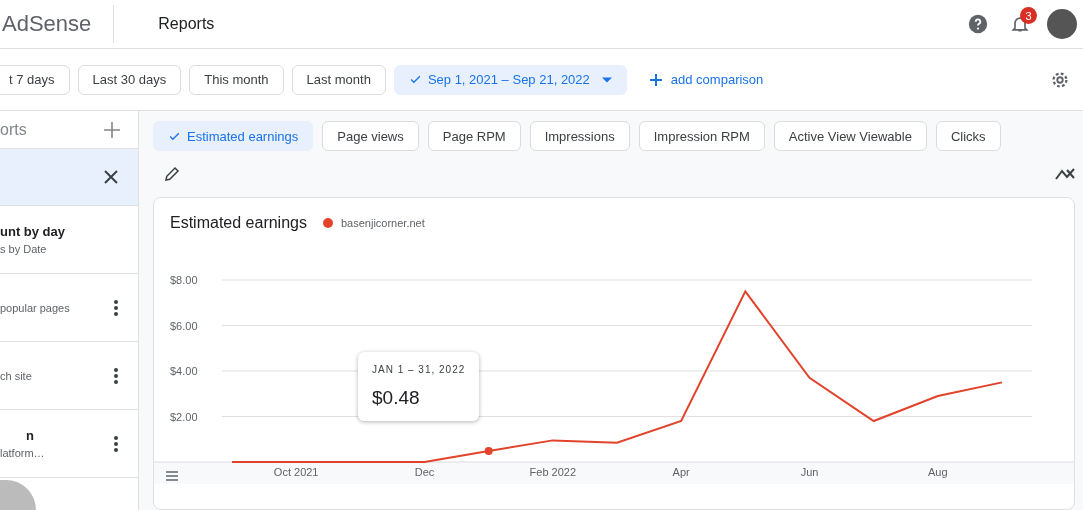 This screenshot has height=510, width=1083. I want to click on page-title: Reports, so click(187, 24).